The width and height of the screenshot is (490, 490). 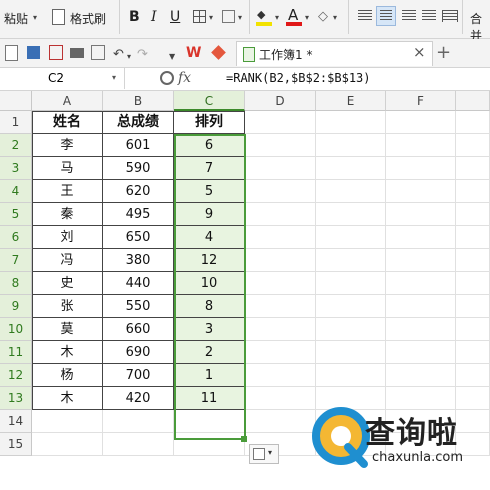 What do you see at coordinates (421, 191) in the screenshot?
I see `cell-f4` at bounding box center [421, 191].